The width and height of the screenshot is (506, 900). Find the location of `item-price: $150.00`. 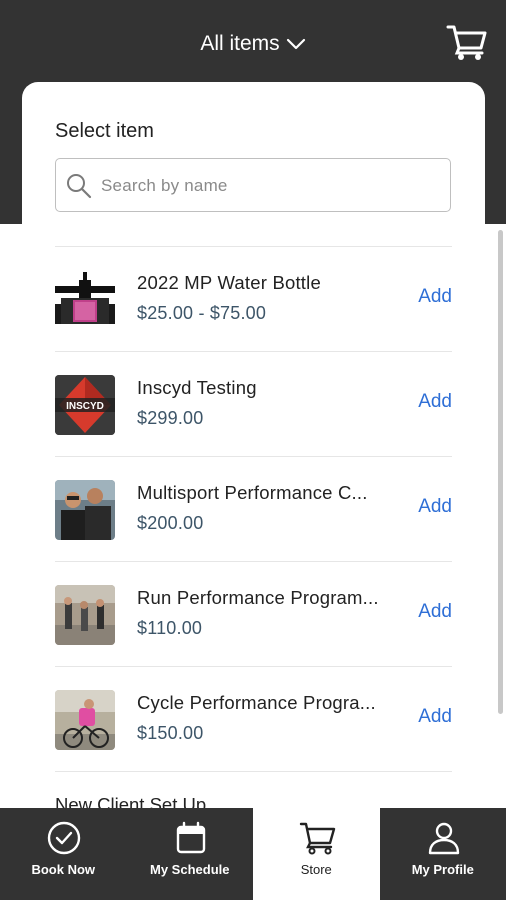

item-price: $150.00 is located at coordinates (170, 733).